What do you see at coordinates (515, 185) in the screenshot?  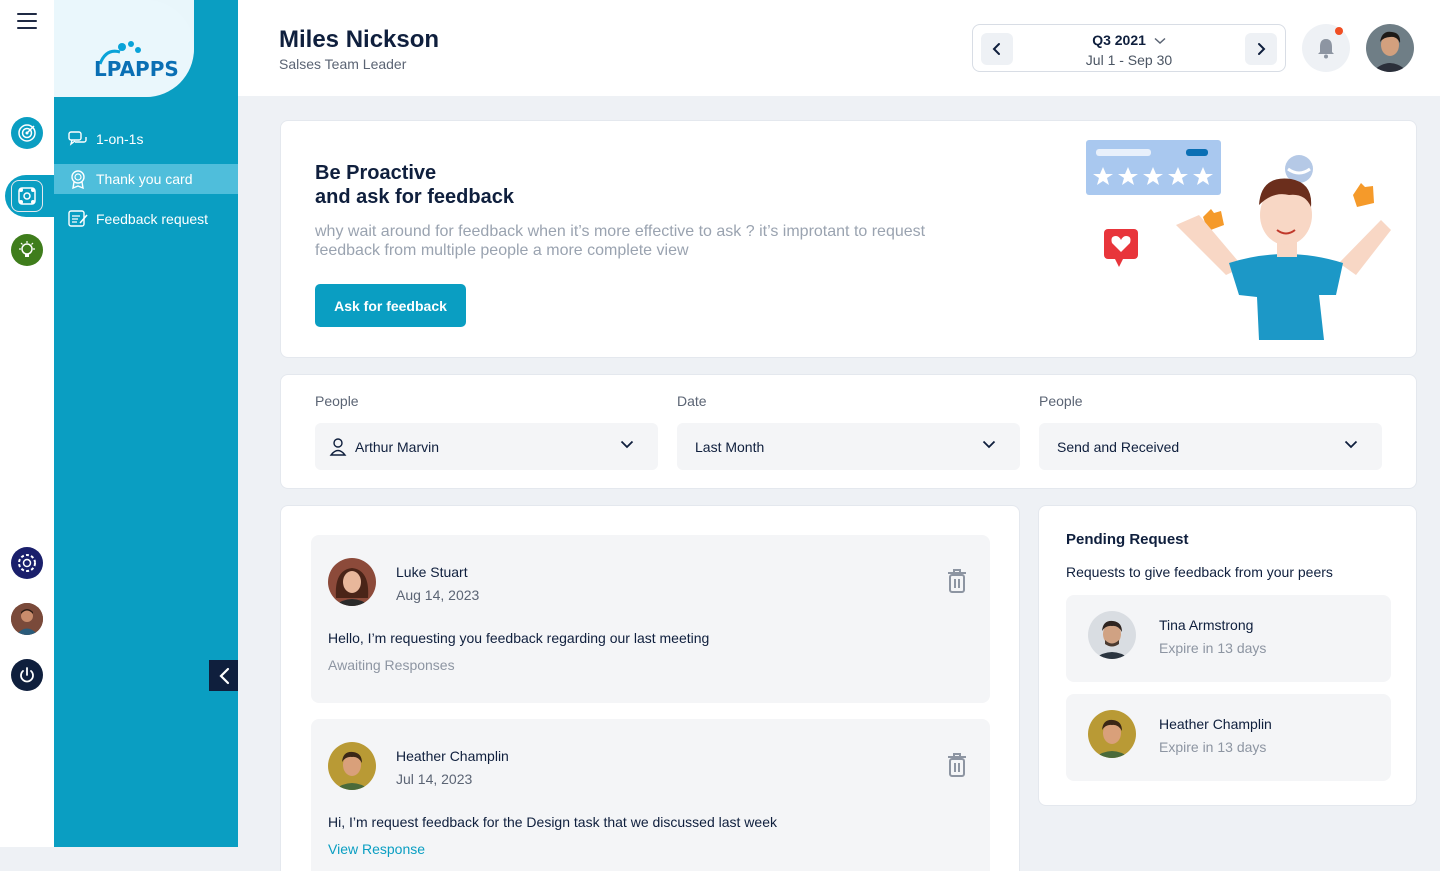 I see `hero-title: Be Proactive and ask for feedback` at bounding box center [515, 185].